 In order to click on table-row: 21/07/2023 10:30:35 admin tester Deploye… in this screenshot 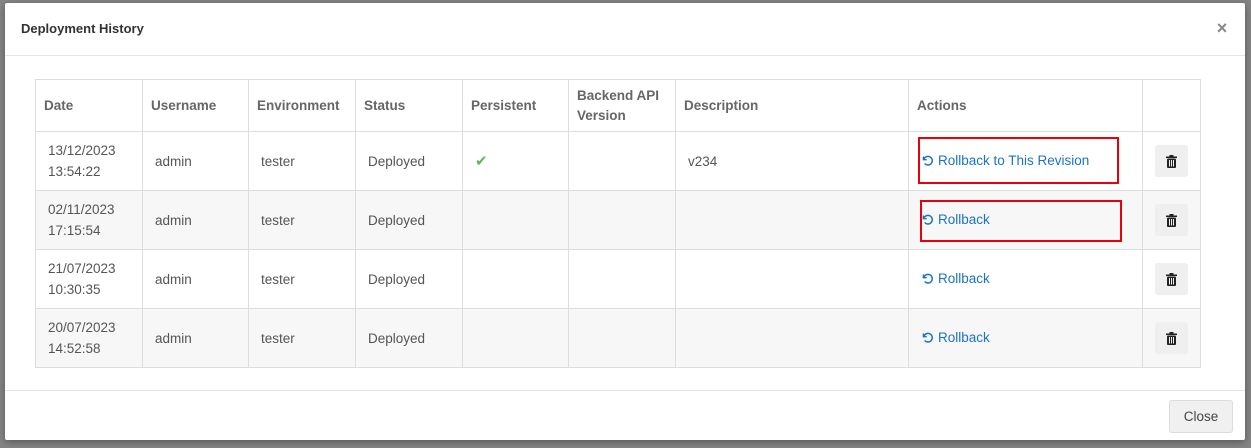, I will do `click(618, 279)`.